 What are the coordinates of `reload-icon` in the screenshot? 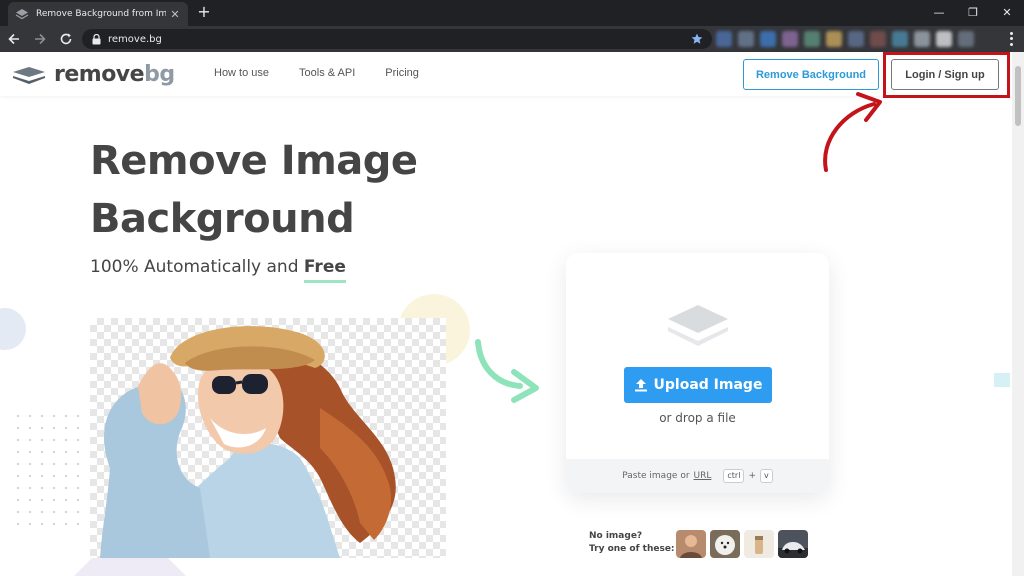 It's located at (66, 39).